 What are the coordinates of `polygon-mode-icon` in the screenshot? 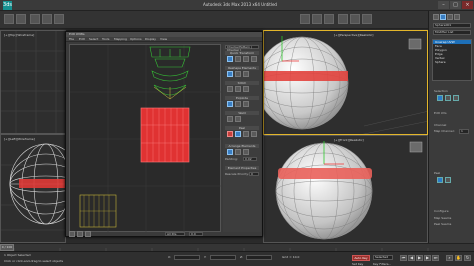 It's located at (456, 98).